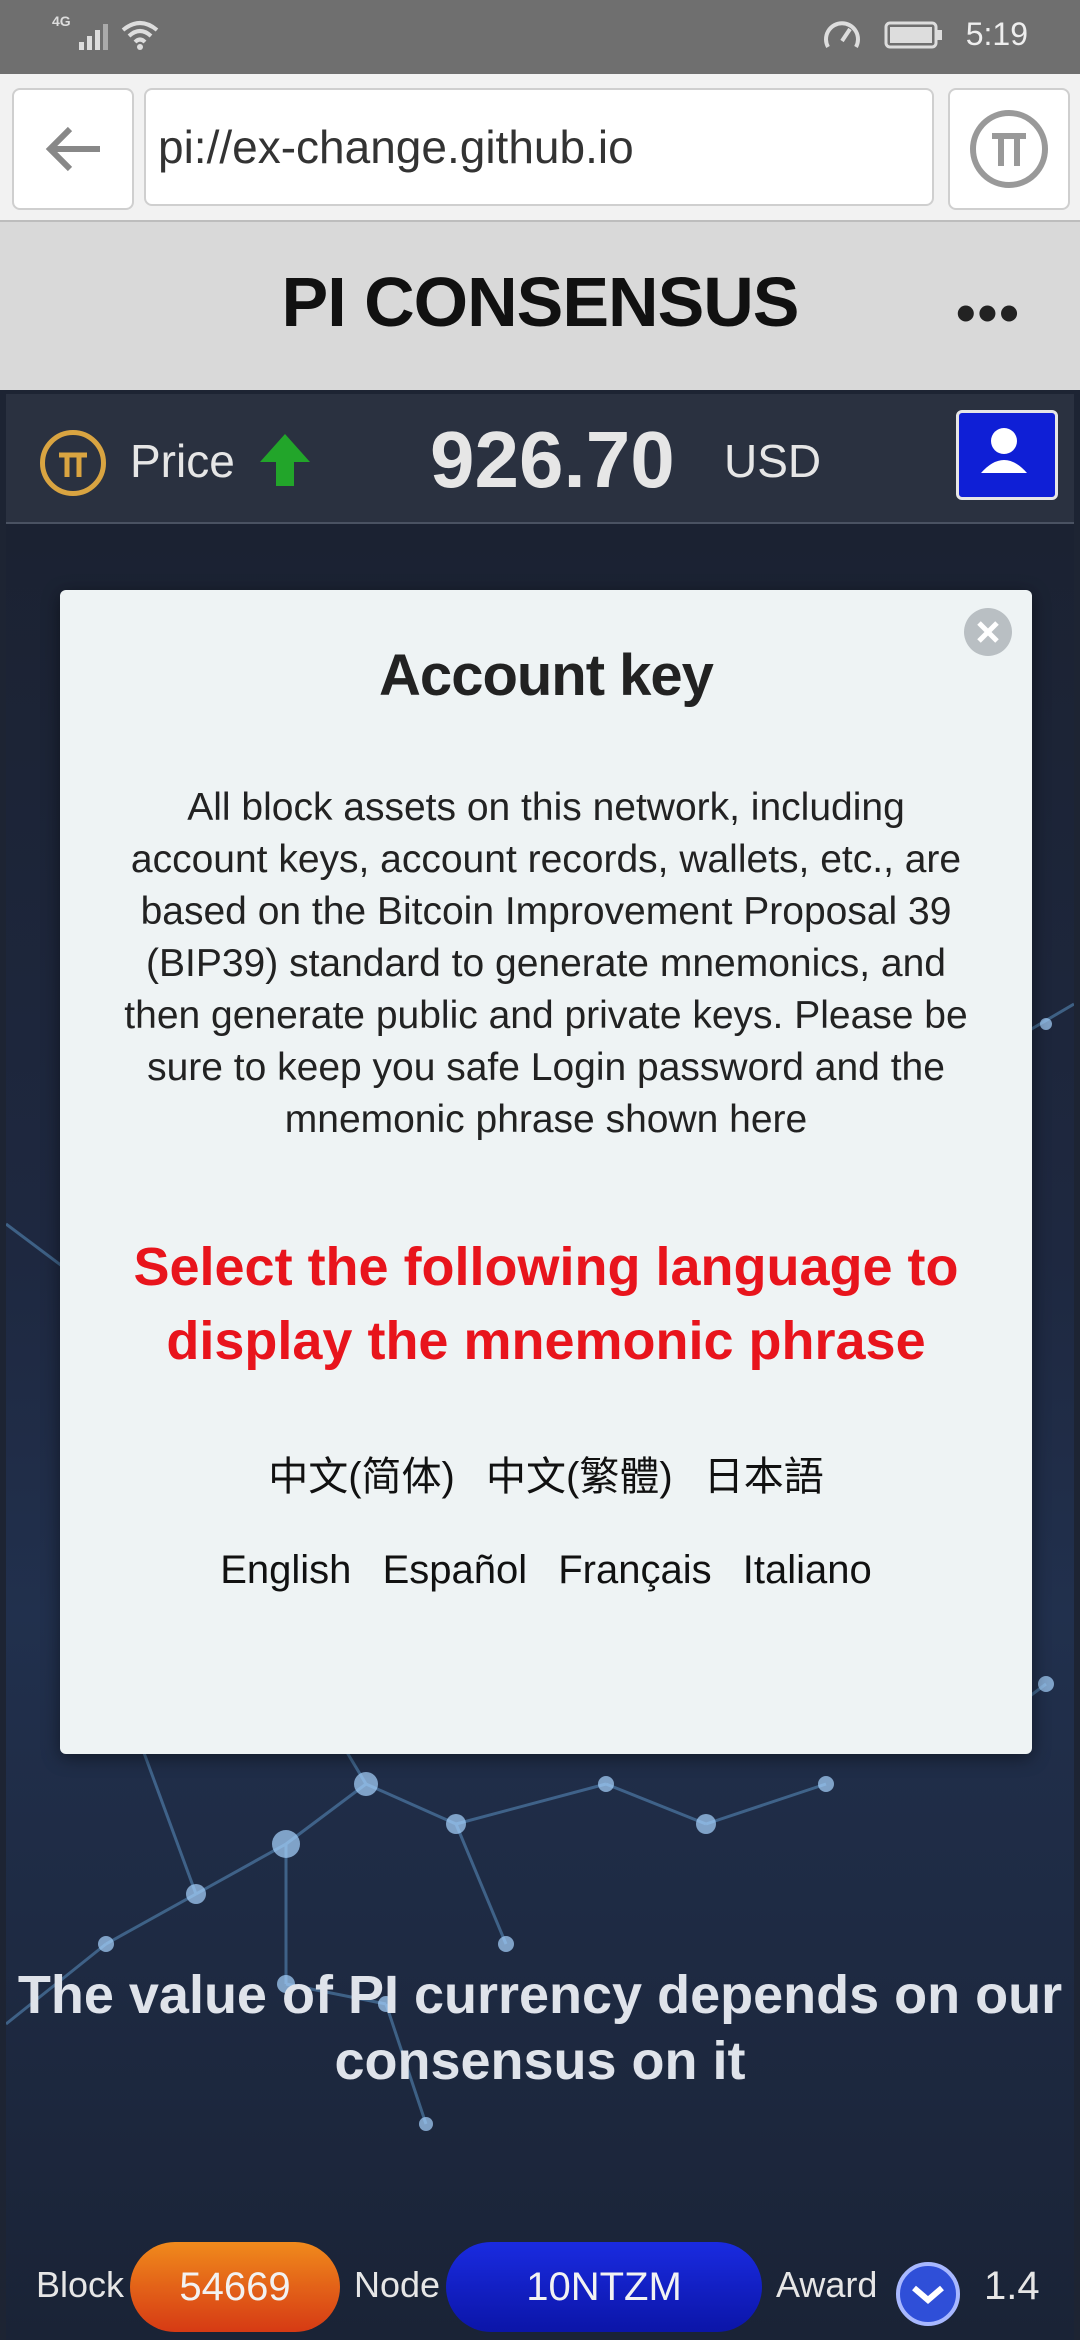  I want to click on app-header: PI CONSENSUS •••, so click(540, 306).